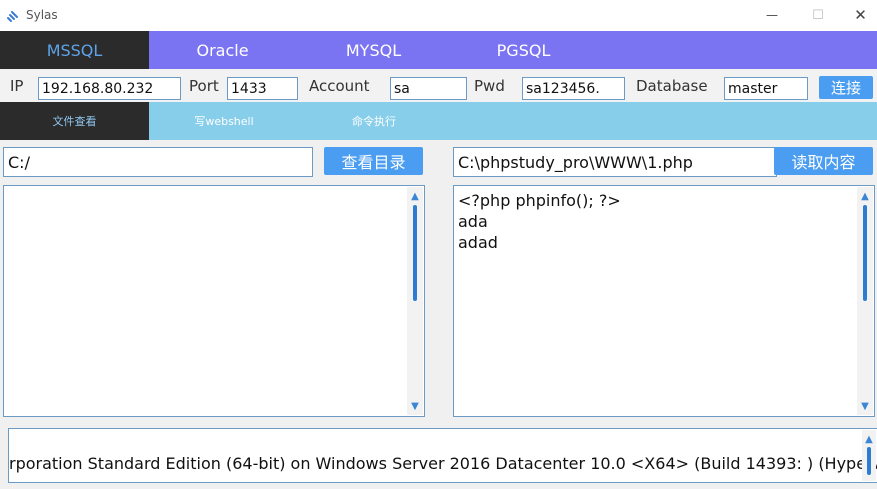 This screenshot has height=489, width=877. Describe the element at coordinates (17, 85) in the screenshot. I see `ip-label: IP` at that location.